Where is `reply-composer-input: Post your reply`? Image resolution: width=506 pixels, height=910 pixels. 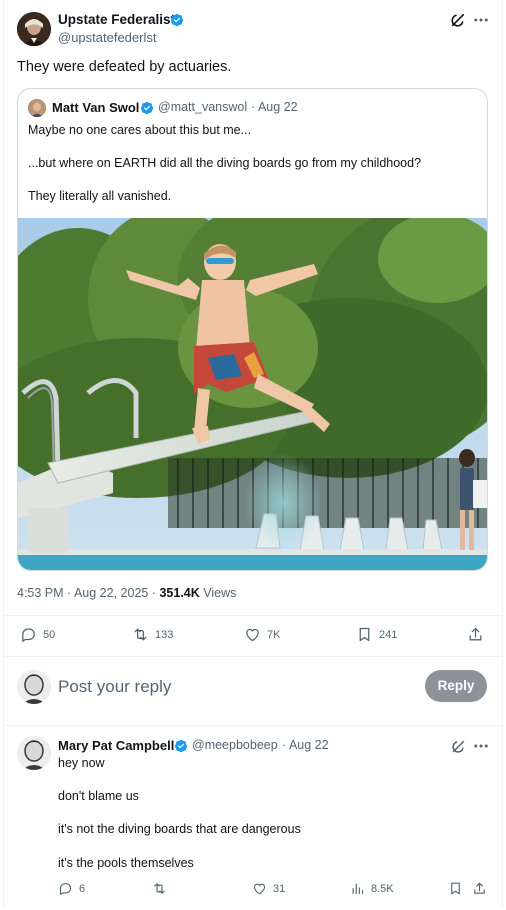 reply-composer-input: Post your reply is located at coordinates (114, 687).